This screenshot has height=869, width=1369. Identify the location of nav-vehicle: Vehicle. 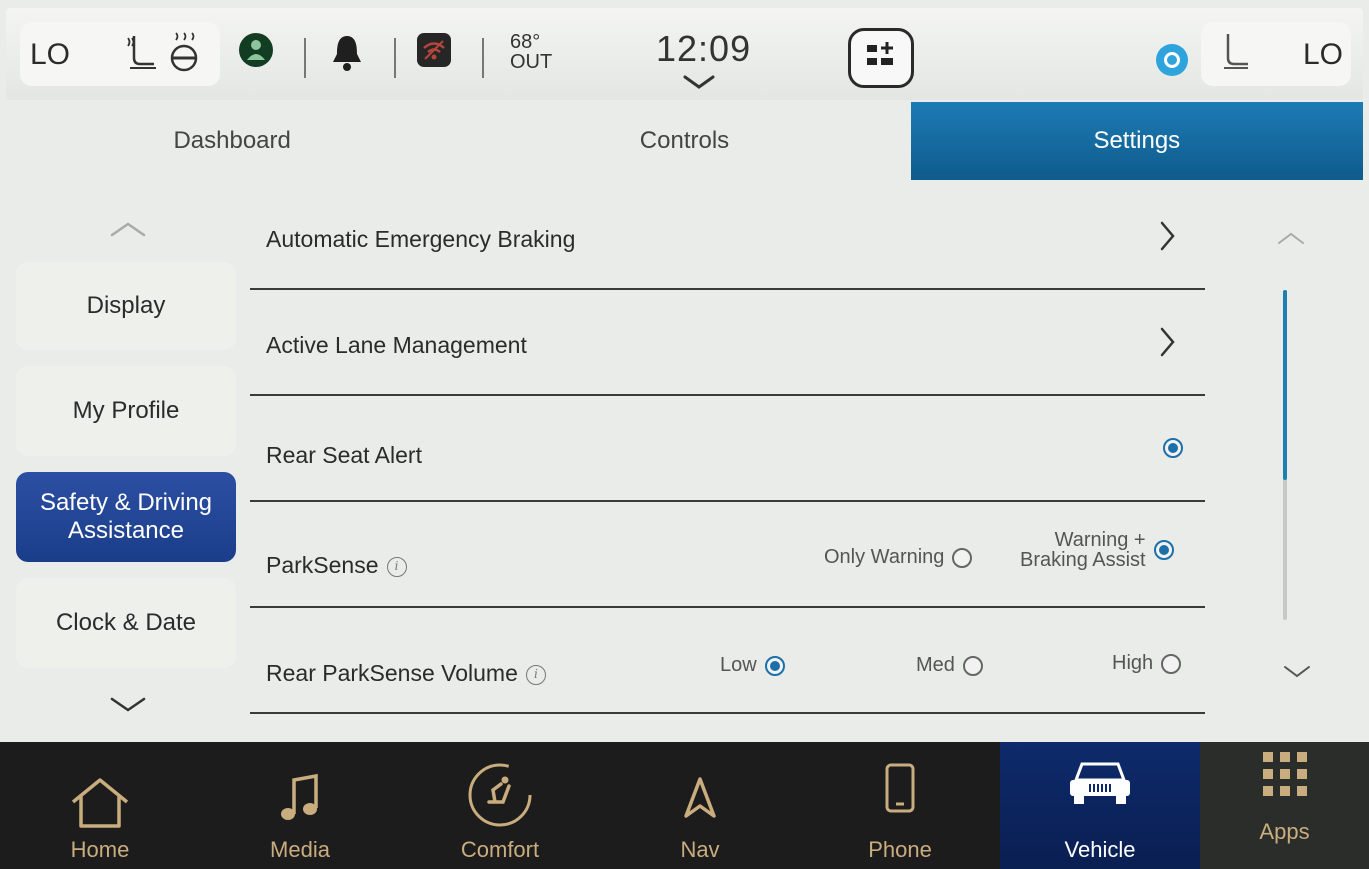
(1100, 805).